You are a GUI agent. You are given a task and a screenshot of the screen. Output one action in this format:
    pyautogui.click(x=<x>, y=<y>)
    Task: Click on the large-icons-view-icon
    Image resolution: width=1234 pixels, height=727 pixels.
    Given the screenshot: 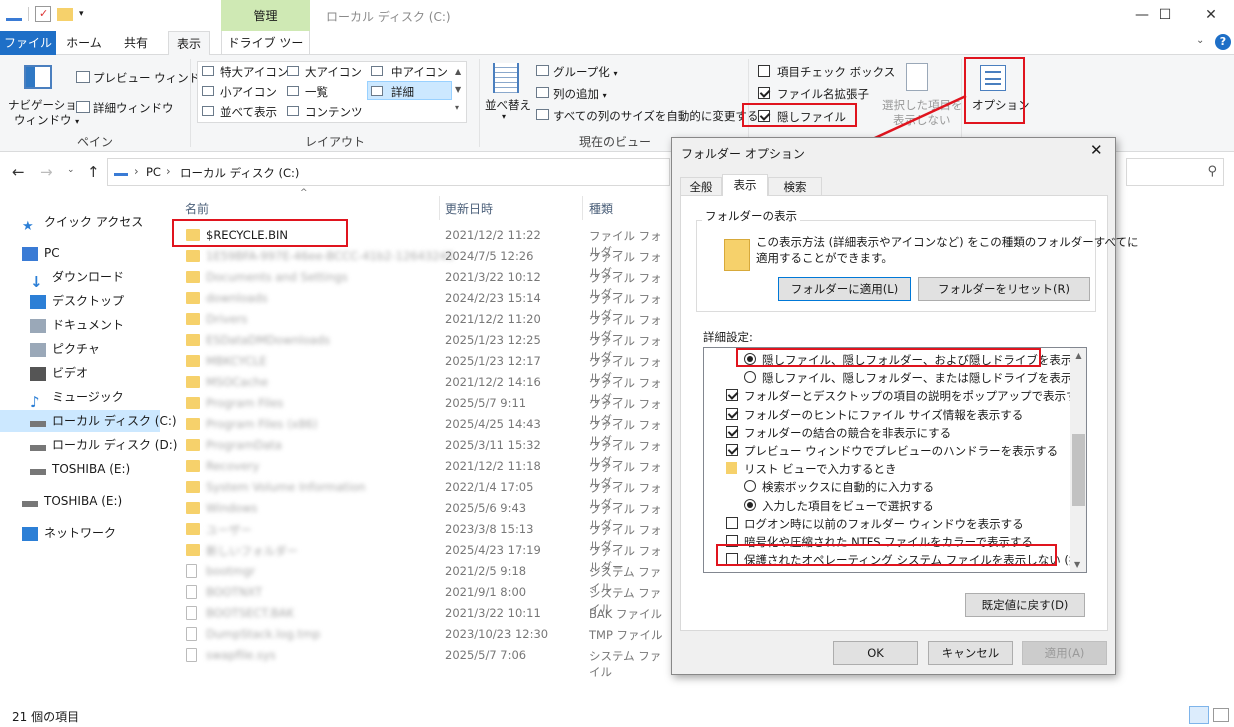 What is the action you would take?
    pyautogui.click(x=1221, y=715)
    